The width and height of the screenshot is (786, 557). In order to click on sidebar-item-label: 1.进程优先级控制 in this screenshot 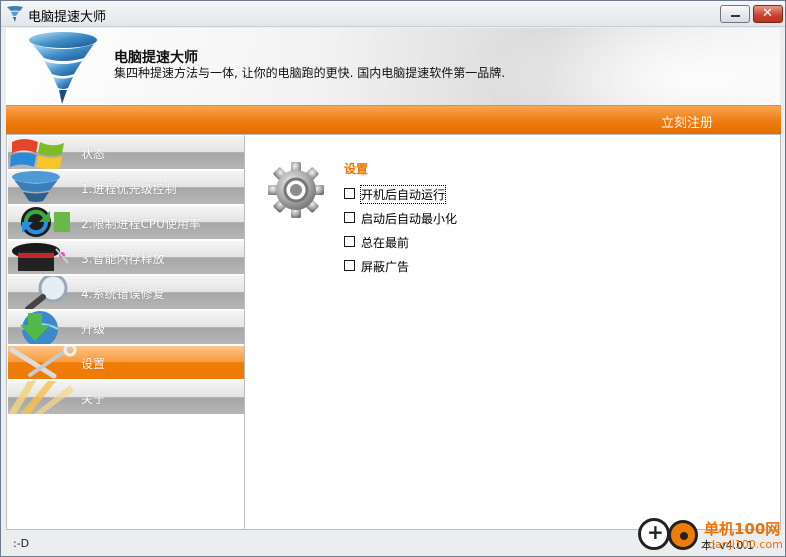, I will do `click(129, 189)`.